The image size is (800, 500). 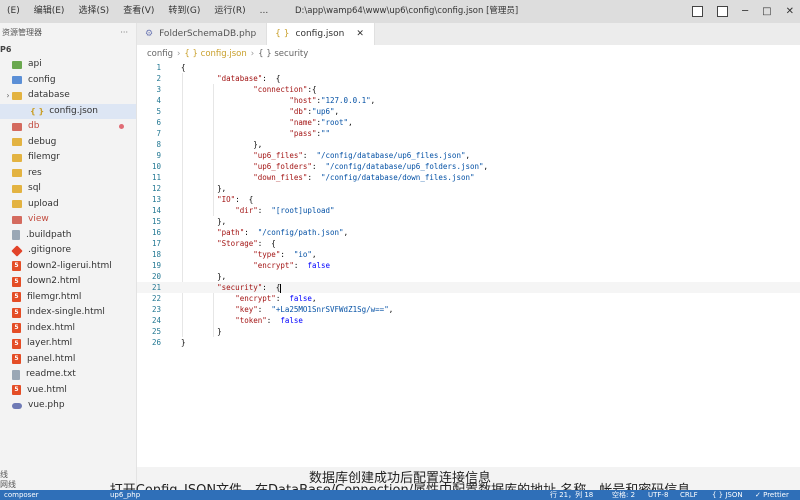 What do you see at coordinates (468, 309) in the screenshot?
I see `code-line: 23 "key": "+La25MO1SnrSVFWdZ1Sg/w==",` at bounding box center [468, 309].